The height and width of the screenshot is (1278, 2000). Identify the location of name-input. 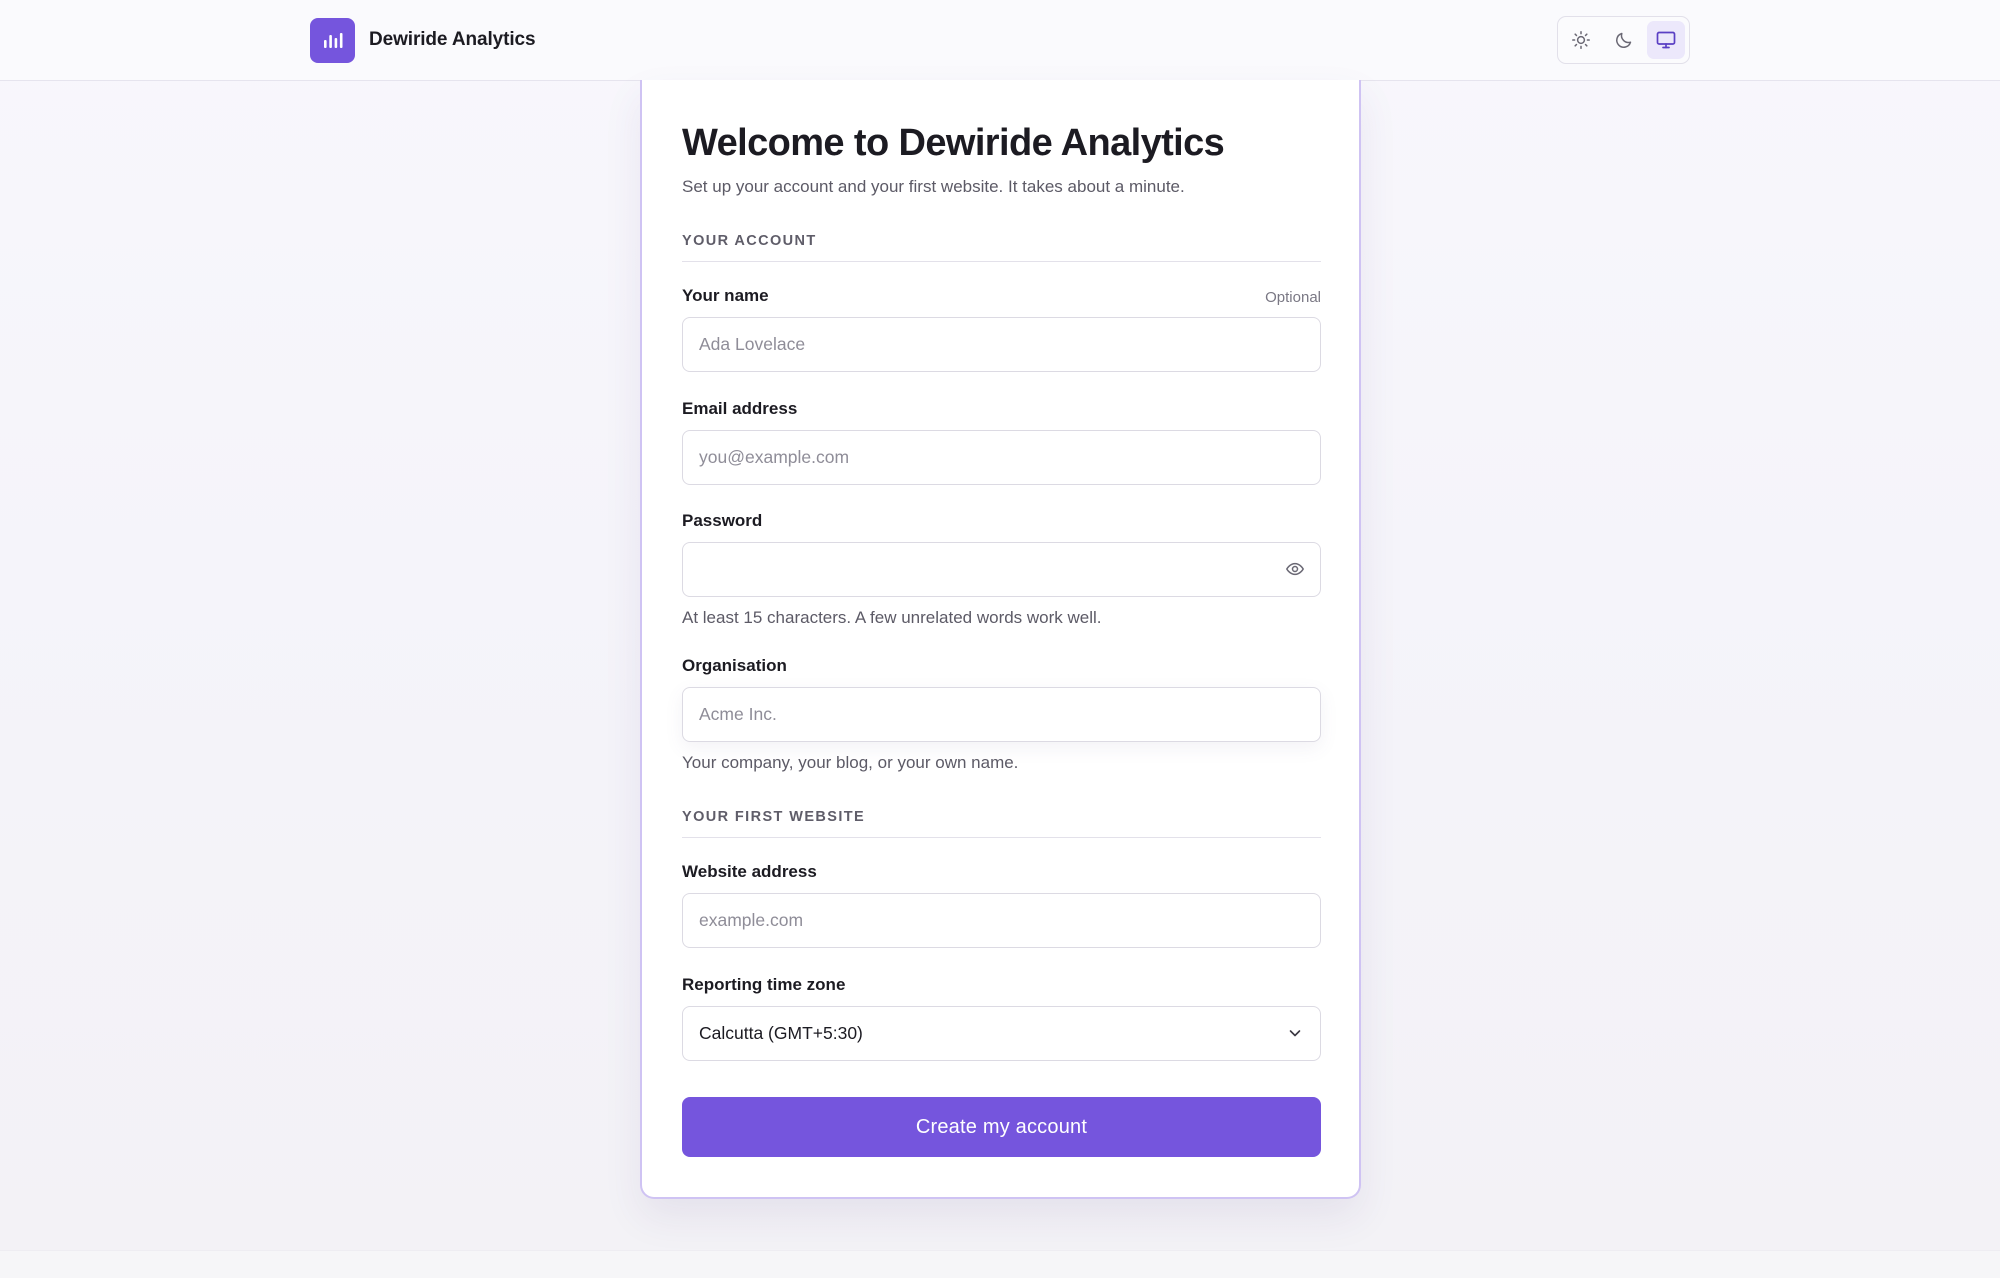
(1001, 344).